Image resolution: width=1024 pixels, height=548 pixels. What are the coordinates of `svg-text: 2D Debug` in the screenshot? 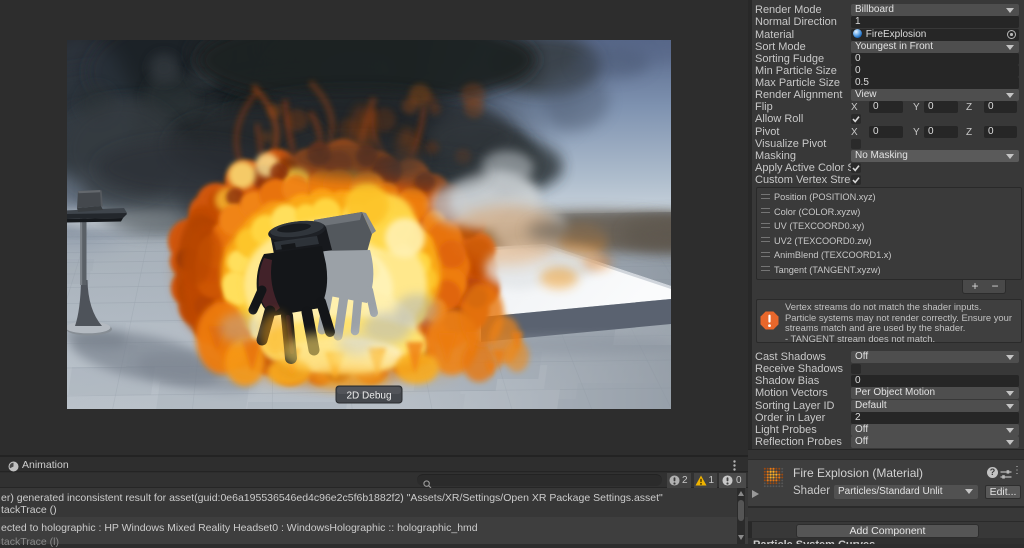 It's located at (368, 396).